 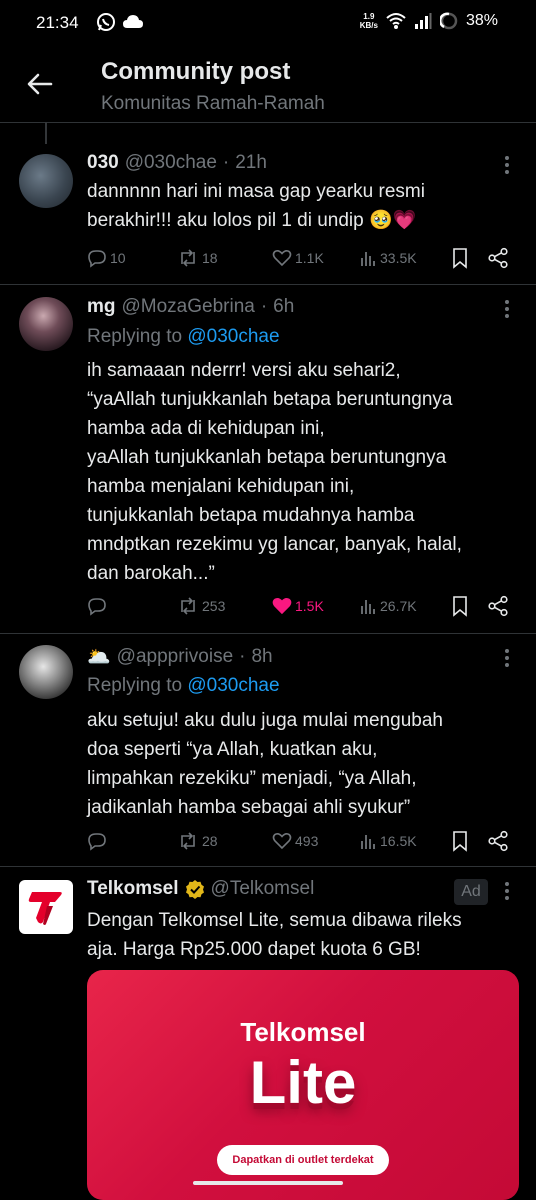 What do you see at coordinates (303, 1082) in the screenshot?
I see `card-product: Lite` at bounding box center [303, 1082].